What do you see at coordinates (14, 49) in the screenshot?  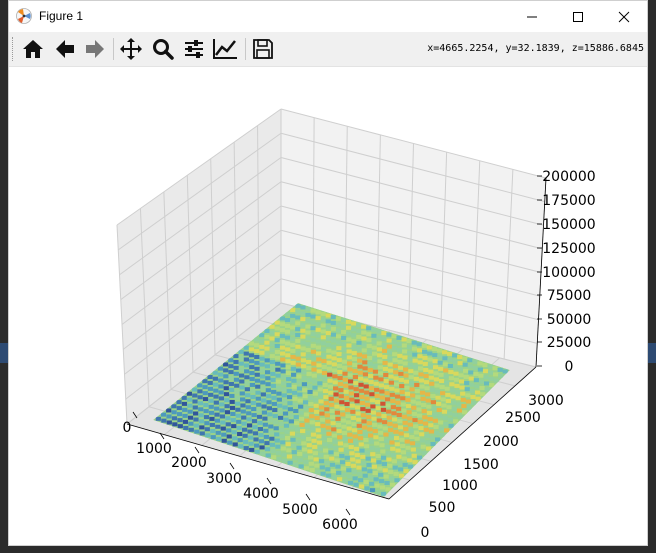 I see `toolbar-grip` at bounding box center [14, 49].